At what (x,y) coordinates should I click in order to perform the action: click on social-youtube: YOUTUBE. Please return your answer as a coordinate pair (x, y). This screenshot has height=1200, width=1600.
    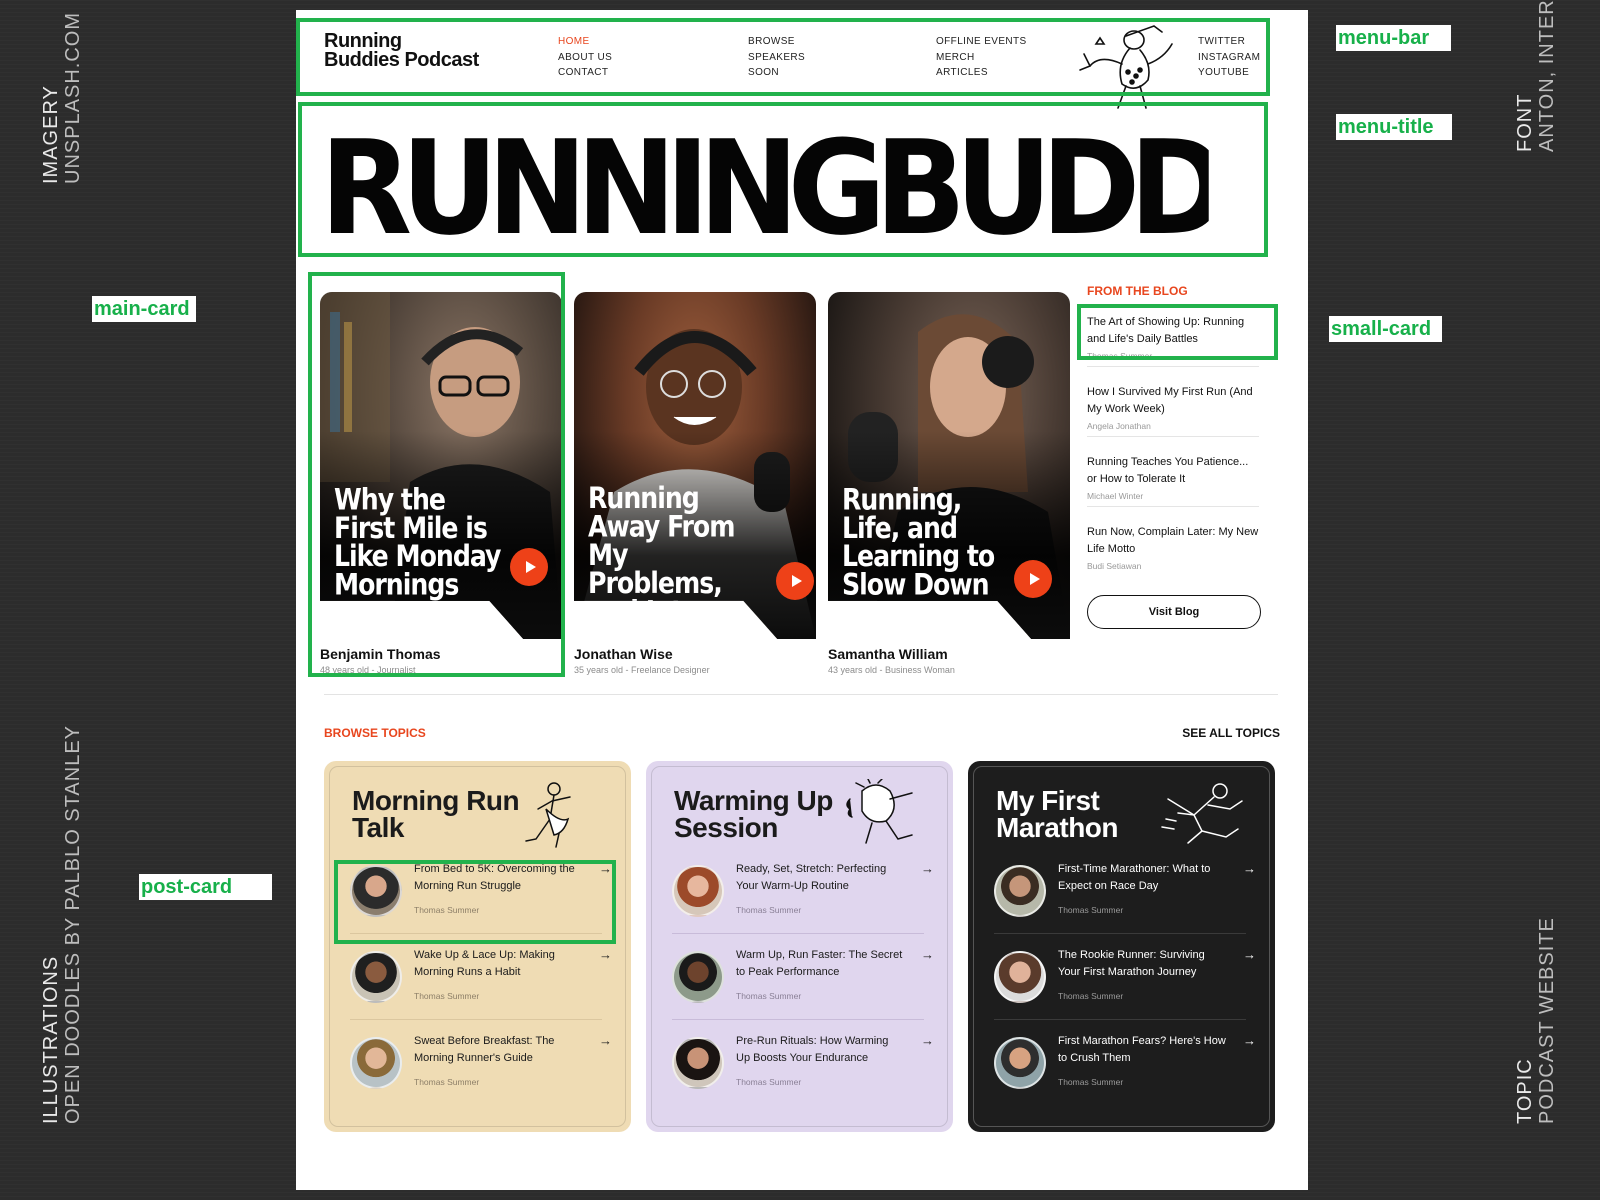
    Looking at the image, I should click on (1229, 73).